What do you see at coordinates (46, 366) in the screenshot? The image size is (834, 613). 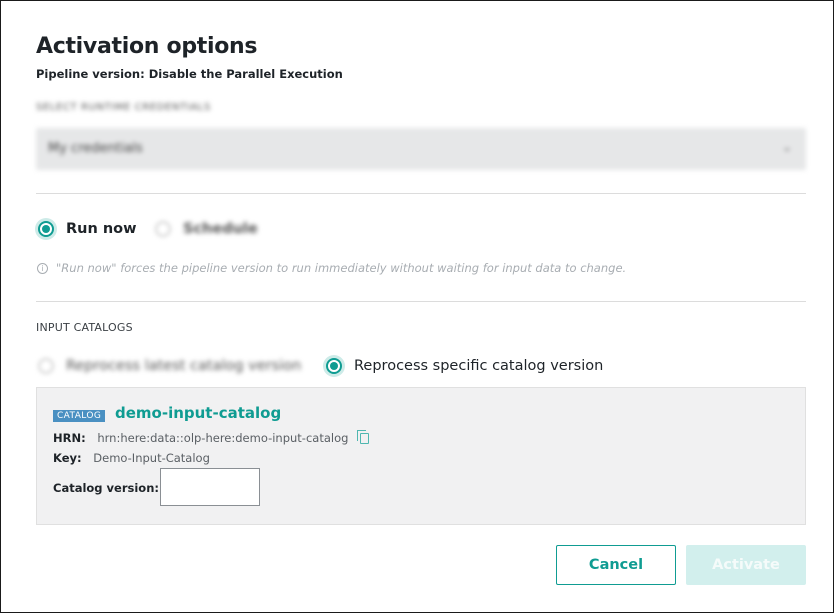 I see `radio-reprocess-latest-indicator` at bounding box center [46, 366].